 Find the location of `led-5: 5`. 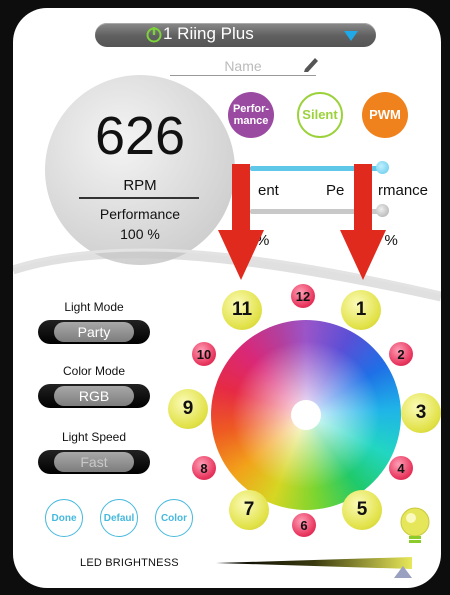

led-5: 5 is located at coordinates (362, 510).